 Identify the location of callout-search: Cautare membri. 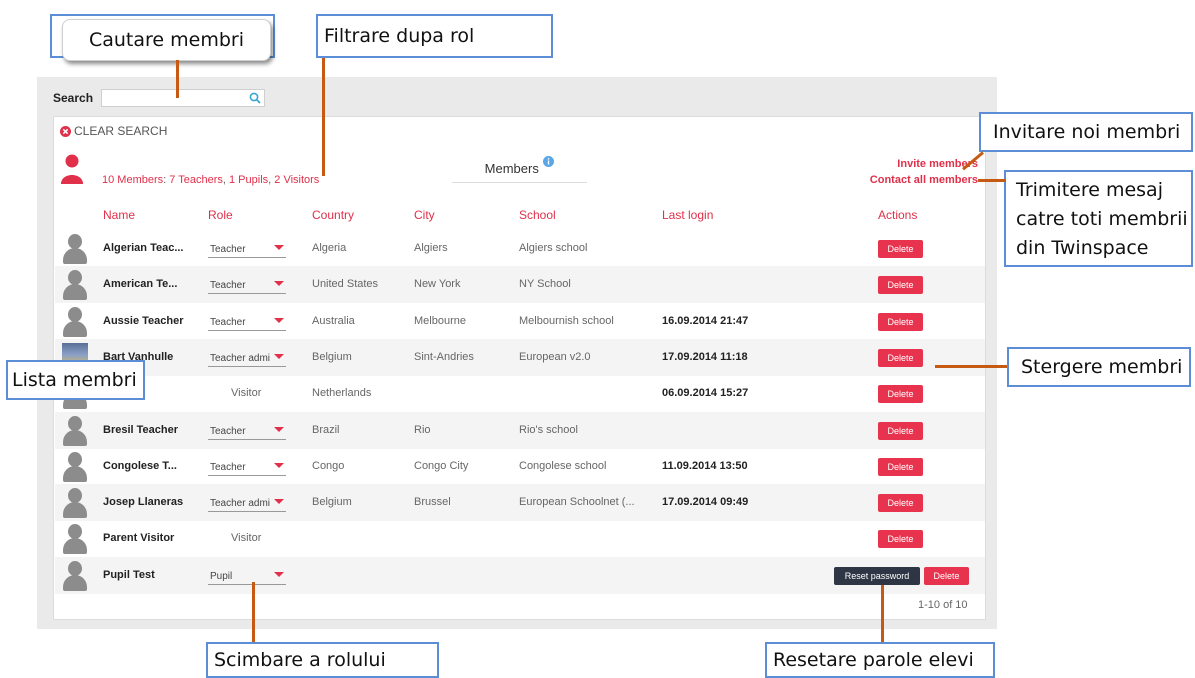
(166, 40).